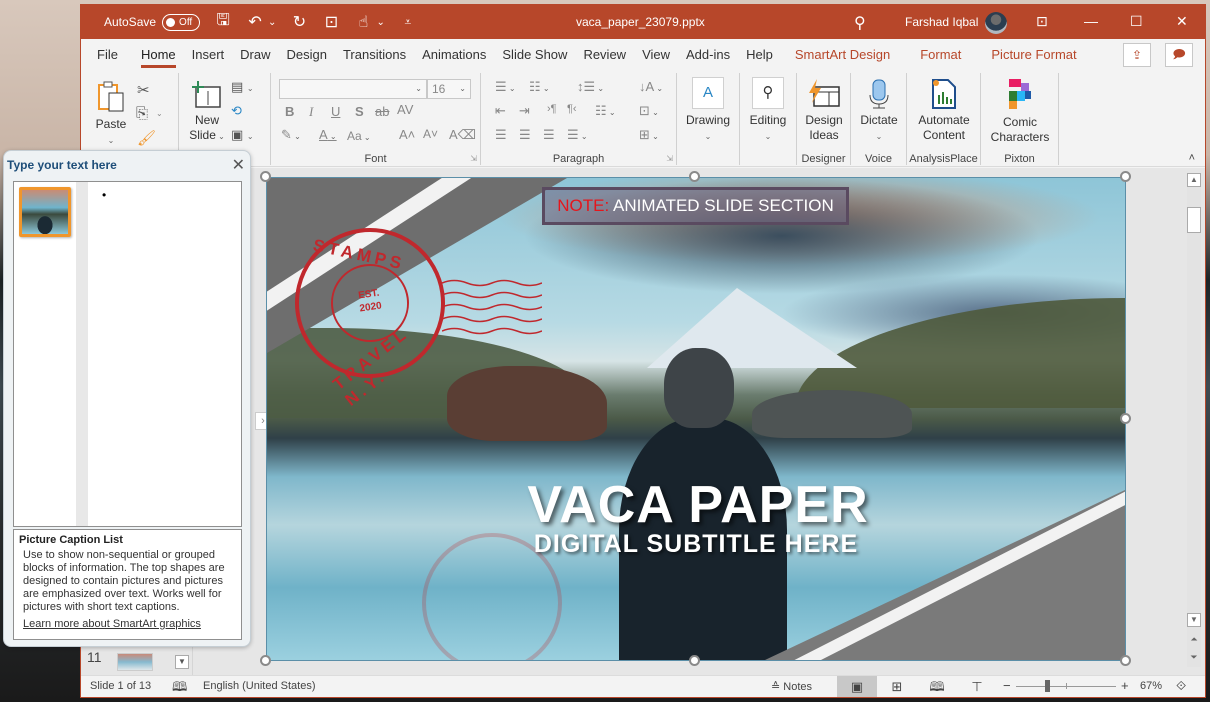 The image size is (1210, 702). I want to click on resize-handle-r, so click(1125, 418).